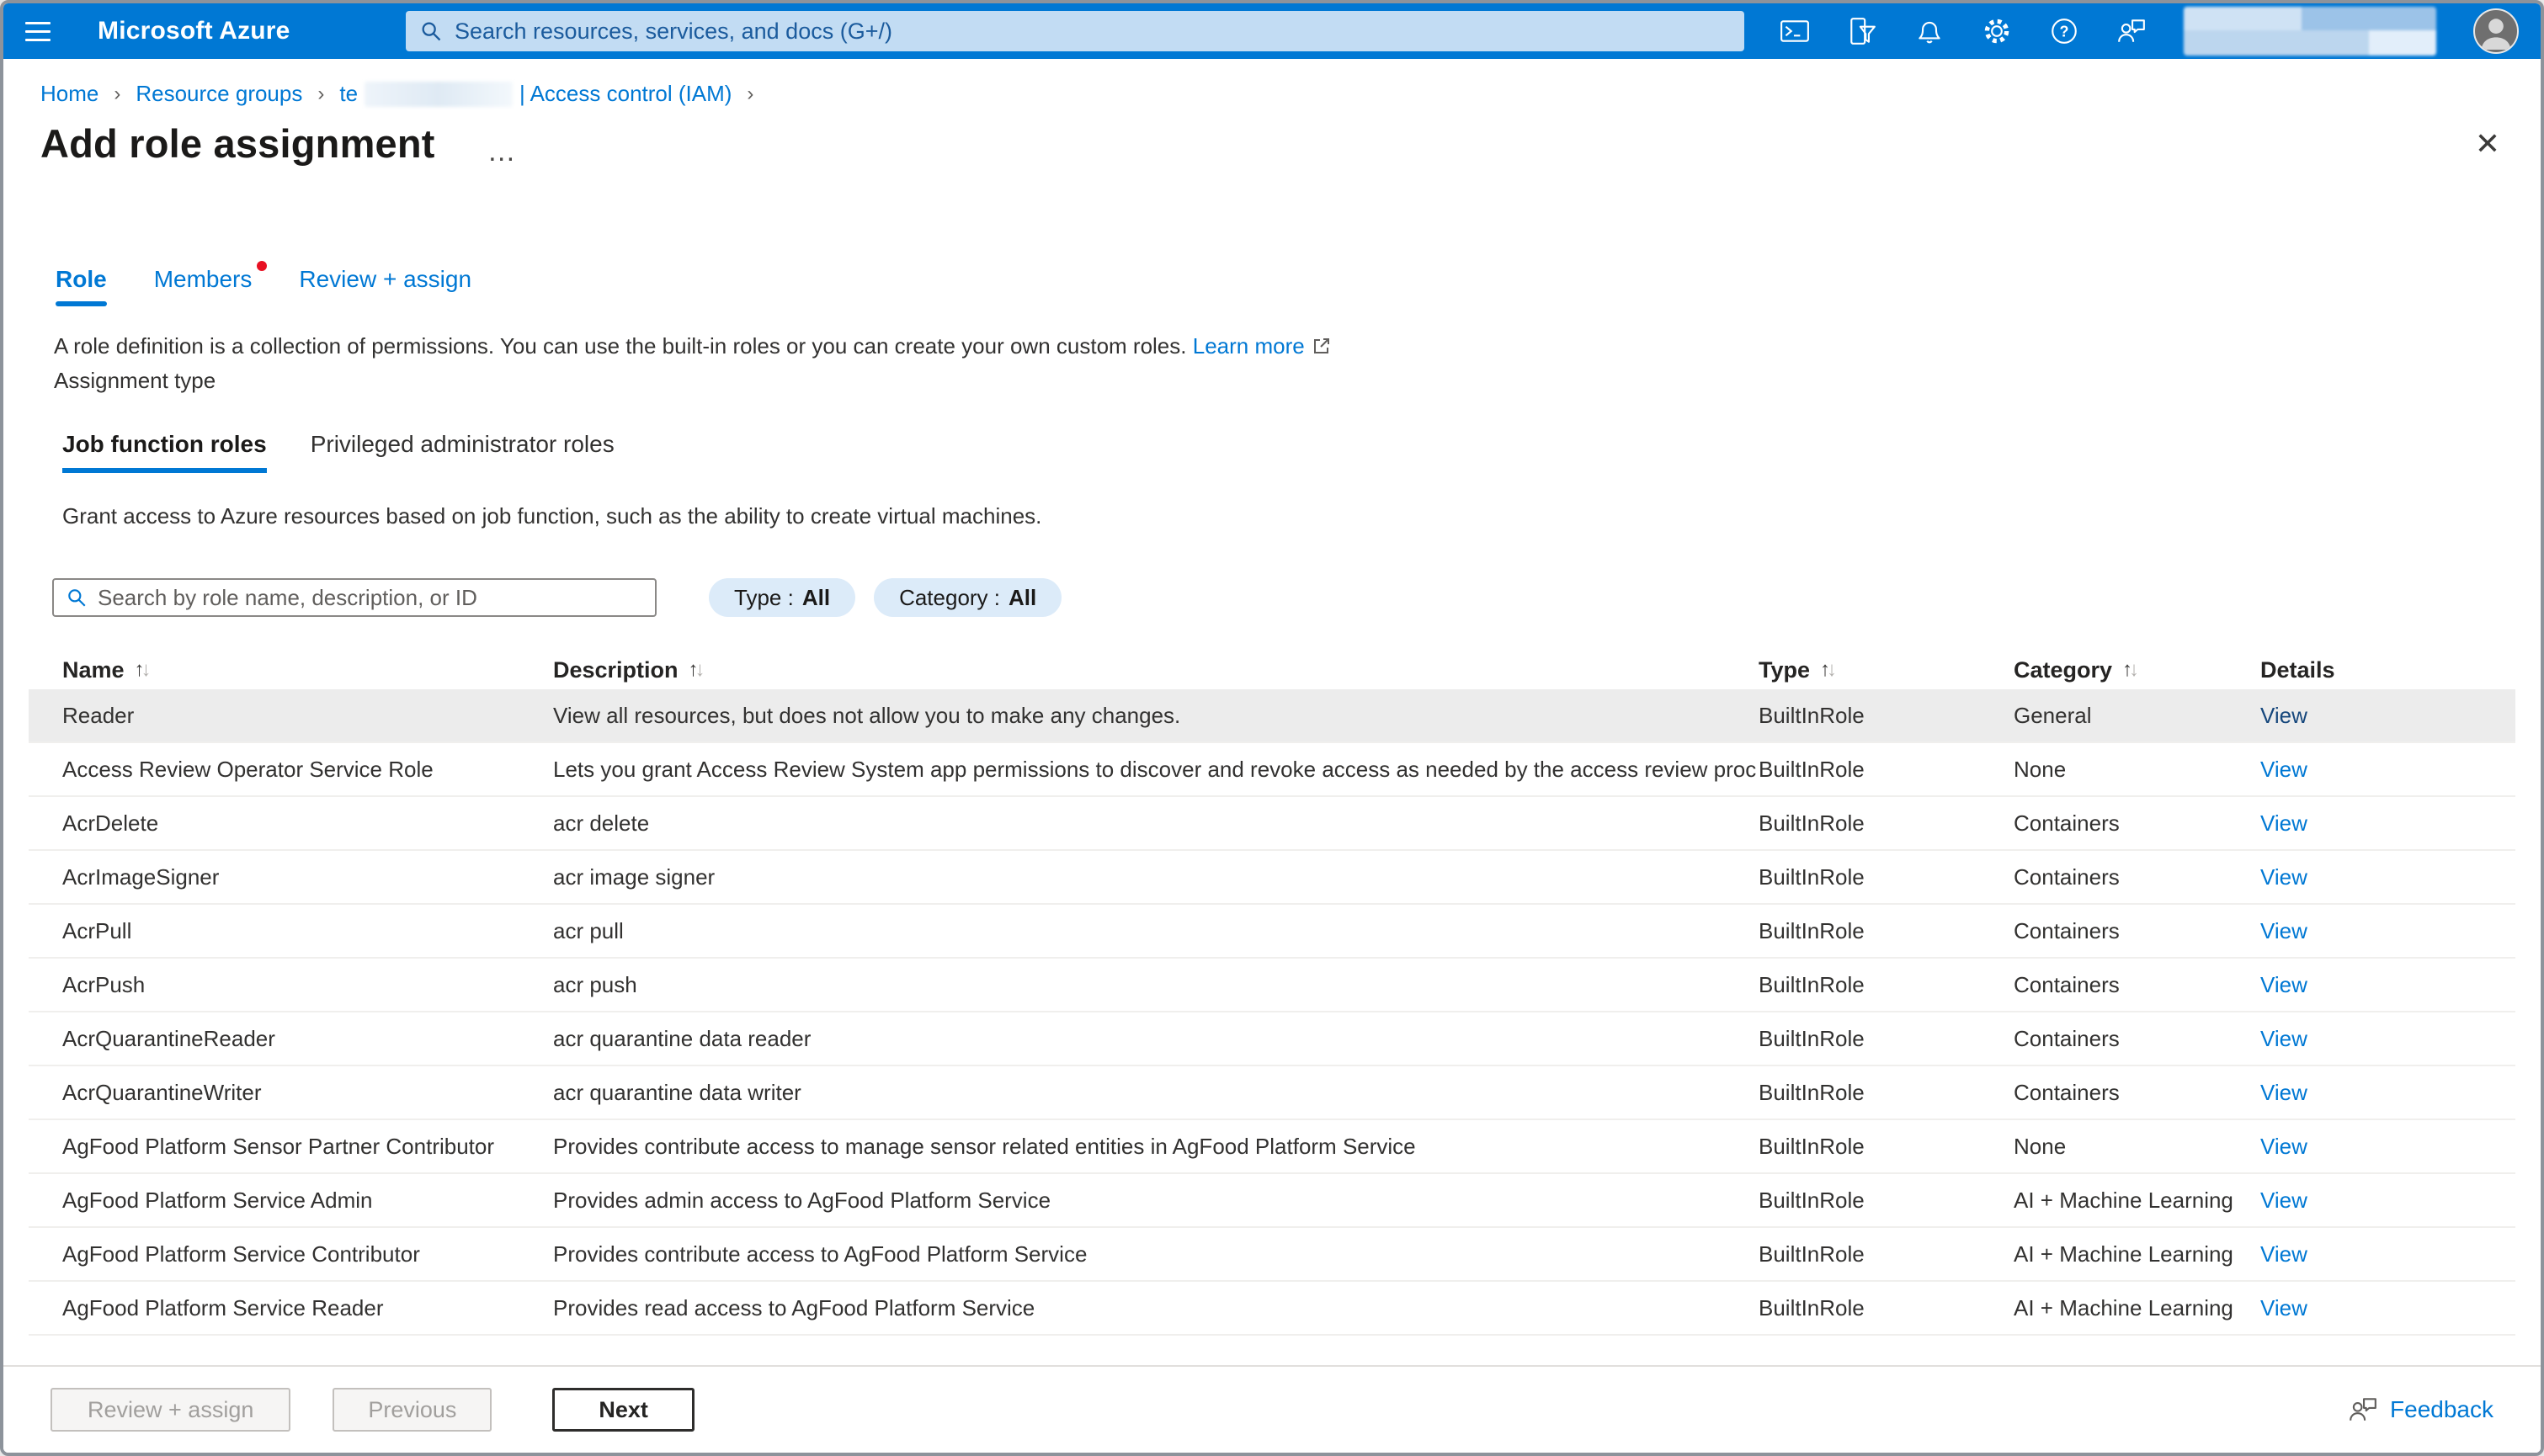 This screenshot has width=2544, height=1456. What do you see at coordinates (376, 598) in the screenshot?
I see `role-search-input` at bounding box center [376, 598].